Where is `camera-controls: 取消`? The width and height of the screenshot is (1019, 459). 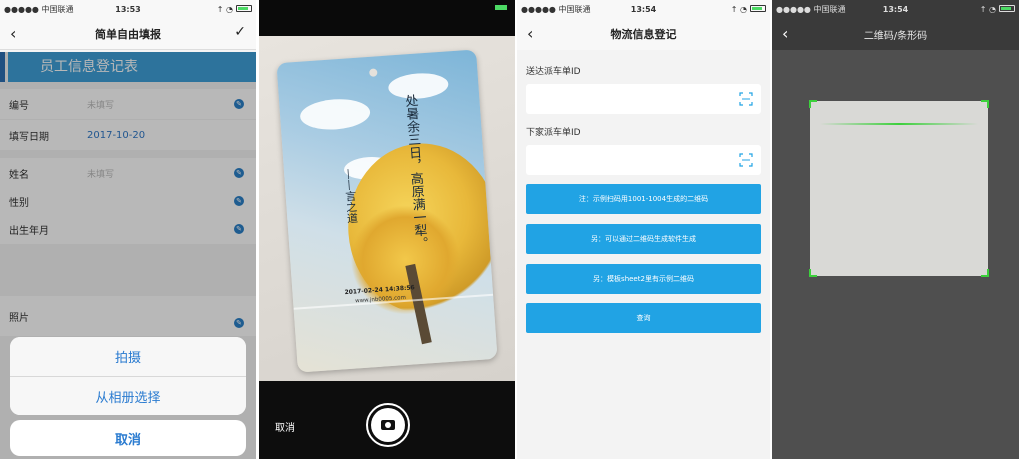 camera-controls: 取消 is located at coordinates (387, 420).